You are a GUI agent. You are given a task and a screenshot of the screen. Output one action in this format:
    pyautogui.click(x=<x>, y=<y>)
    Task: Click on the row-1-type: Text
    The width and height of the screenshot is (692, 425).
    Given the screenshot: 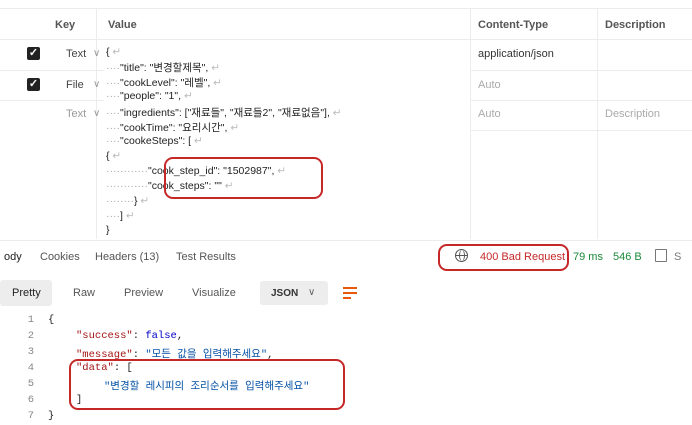 What is the action you would take?
    pyautogui.click(x=76, y=54)
    